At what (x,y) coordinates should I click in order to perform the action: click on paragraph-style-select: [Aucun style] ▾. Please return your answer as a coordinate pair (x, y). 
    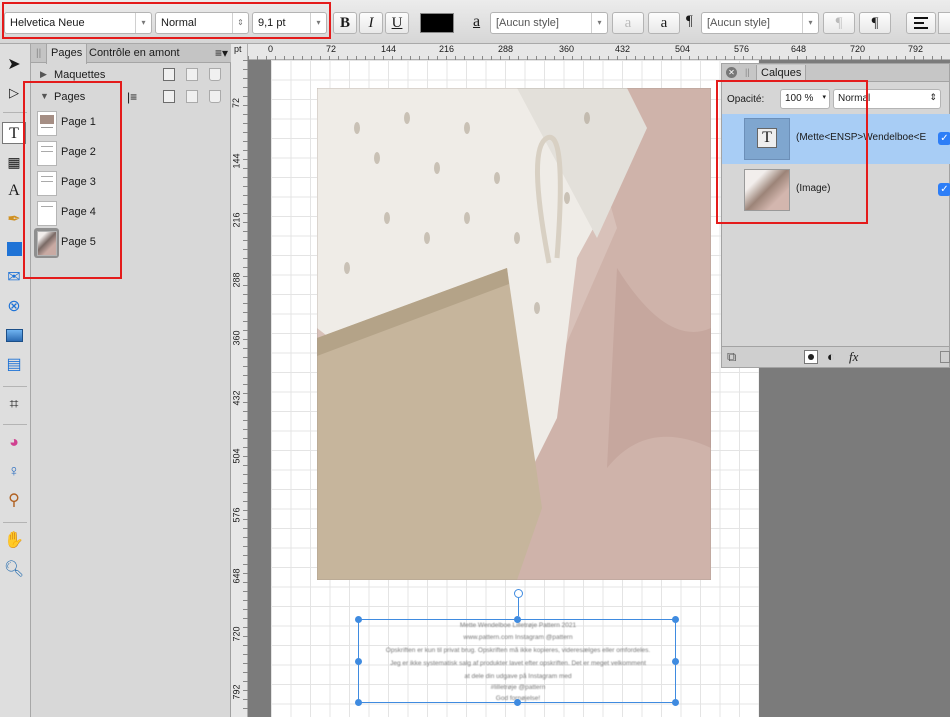
    Looking at the image, I should click on (760, 23).